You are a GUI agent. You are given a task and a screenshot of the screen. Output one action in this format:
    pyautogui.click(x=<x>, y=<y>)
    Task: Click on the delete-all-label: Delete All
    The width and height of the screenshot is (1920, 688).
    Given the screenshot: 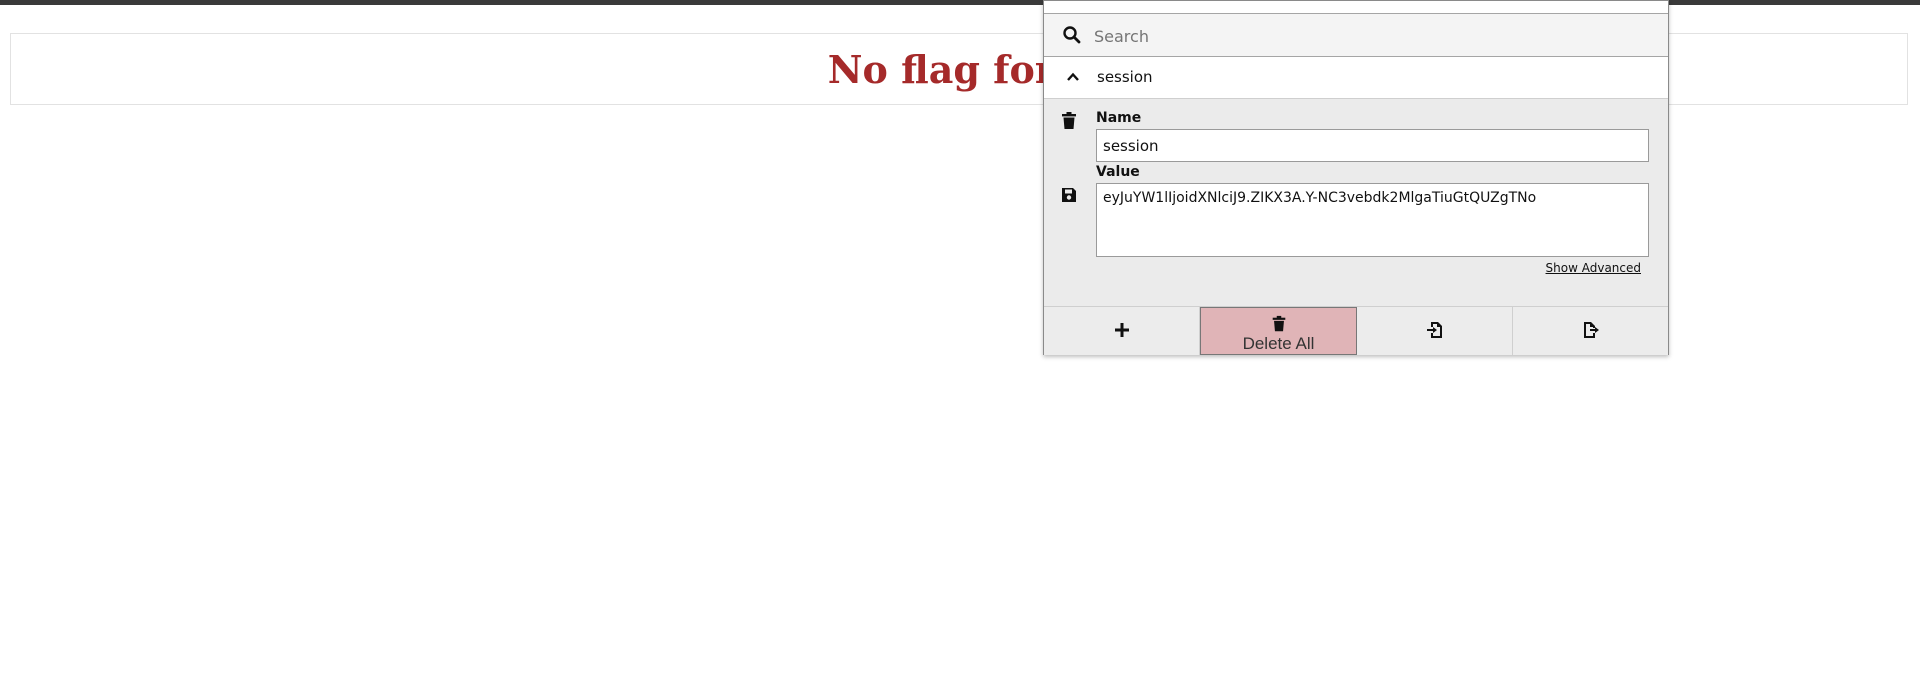 What is the action you would take?
    pyautogui.click(x=1278, y=343)
    